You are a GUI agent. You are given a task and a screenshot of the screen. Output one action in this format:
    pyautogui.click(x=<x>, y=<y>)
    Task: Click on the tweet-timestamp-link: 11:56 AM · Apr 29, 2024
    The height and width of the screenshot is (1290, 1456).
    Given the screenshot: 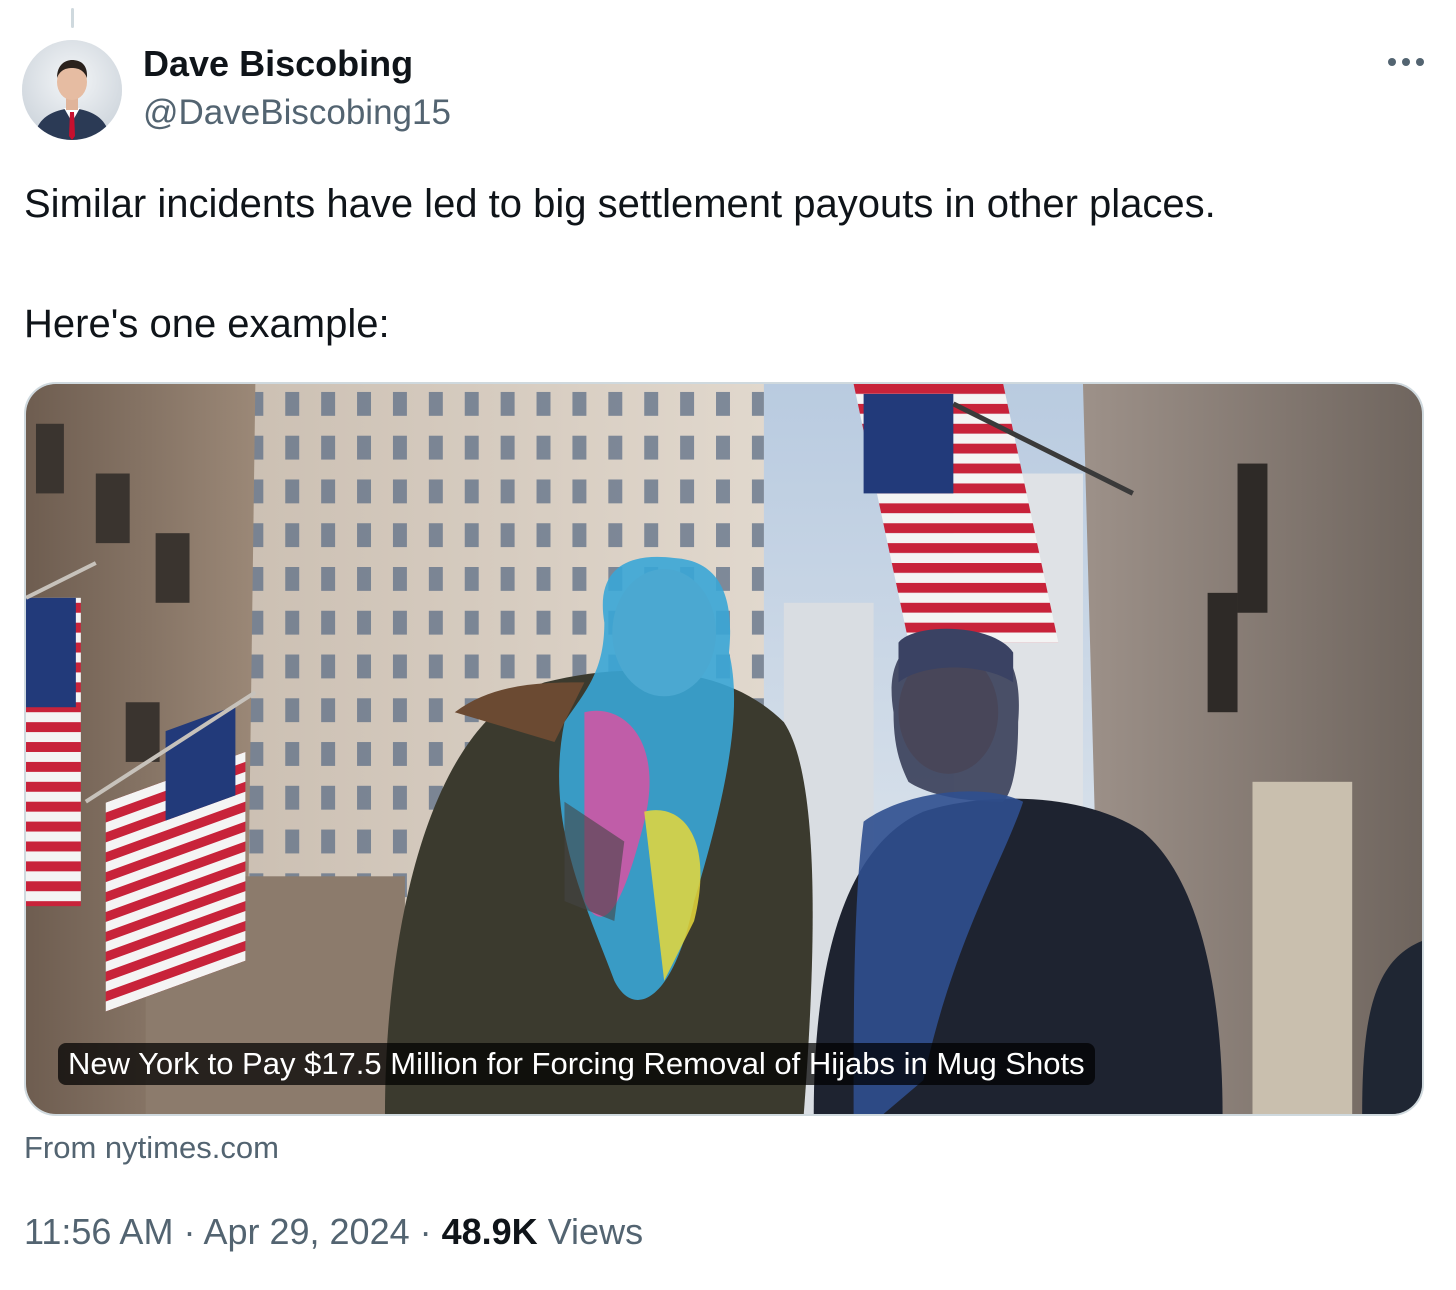 What is the action you would take?
    pyautogui.click(x=217, y=1231)
    